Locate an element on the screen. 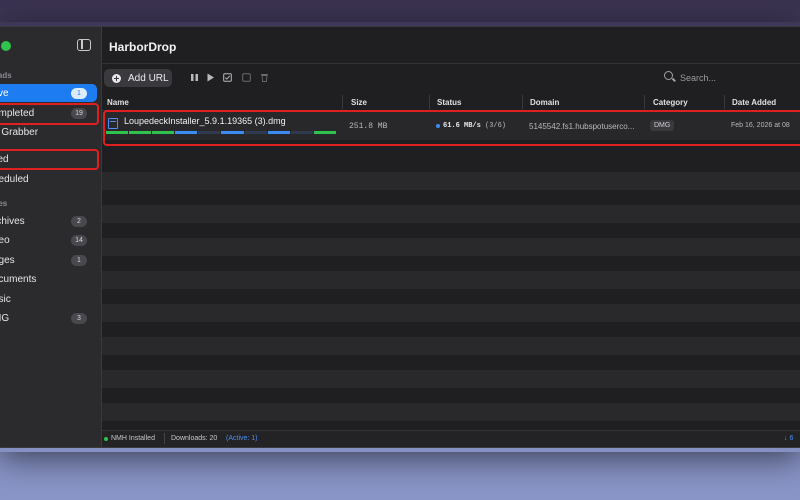  nmh-status-dot is located at coordinates (106, 439).